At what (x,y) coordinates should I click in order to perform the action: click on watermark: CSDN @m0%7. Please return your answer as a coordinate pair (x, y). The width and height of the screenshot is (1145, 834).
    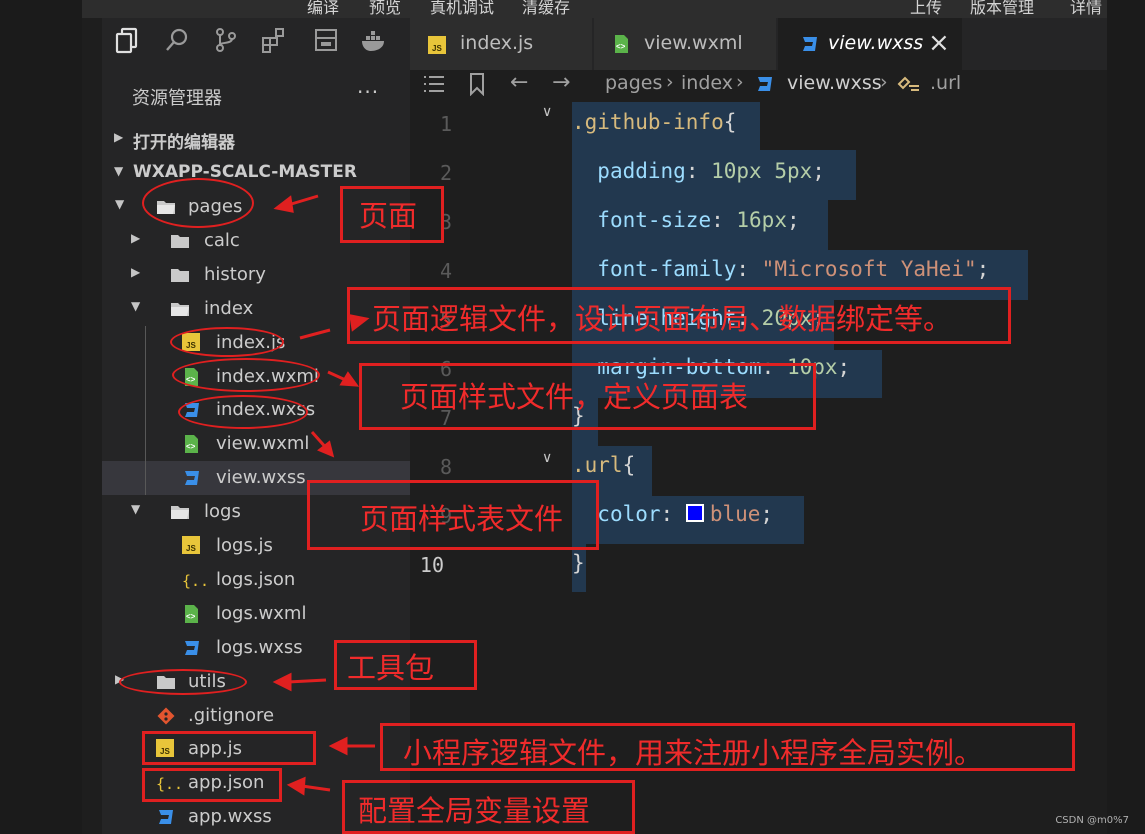
    Looking at the image, I should click on (1092, 820).